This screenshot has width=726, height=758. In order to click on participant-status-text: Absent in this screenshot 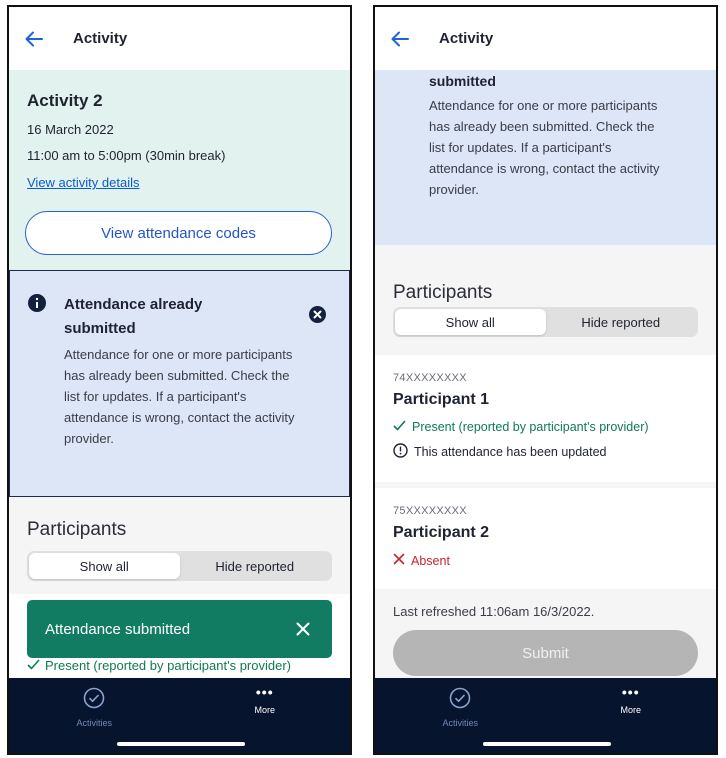, I will do `click(430, 560)`.